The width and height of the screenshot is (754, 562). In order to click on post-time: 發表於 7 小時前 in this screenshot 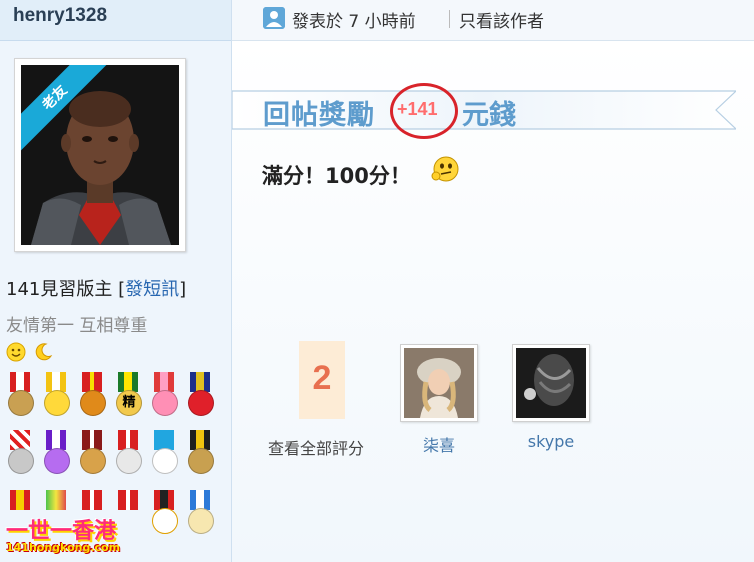, I will do `click(354, 22)`.